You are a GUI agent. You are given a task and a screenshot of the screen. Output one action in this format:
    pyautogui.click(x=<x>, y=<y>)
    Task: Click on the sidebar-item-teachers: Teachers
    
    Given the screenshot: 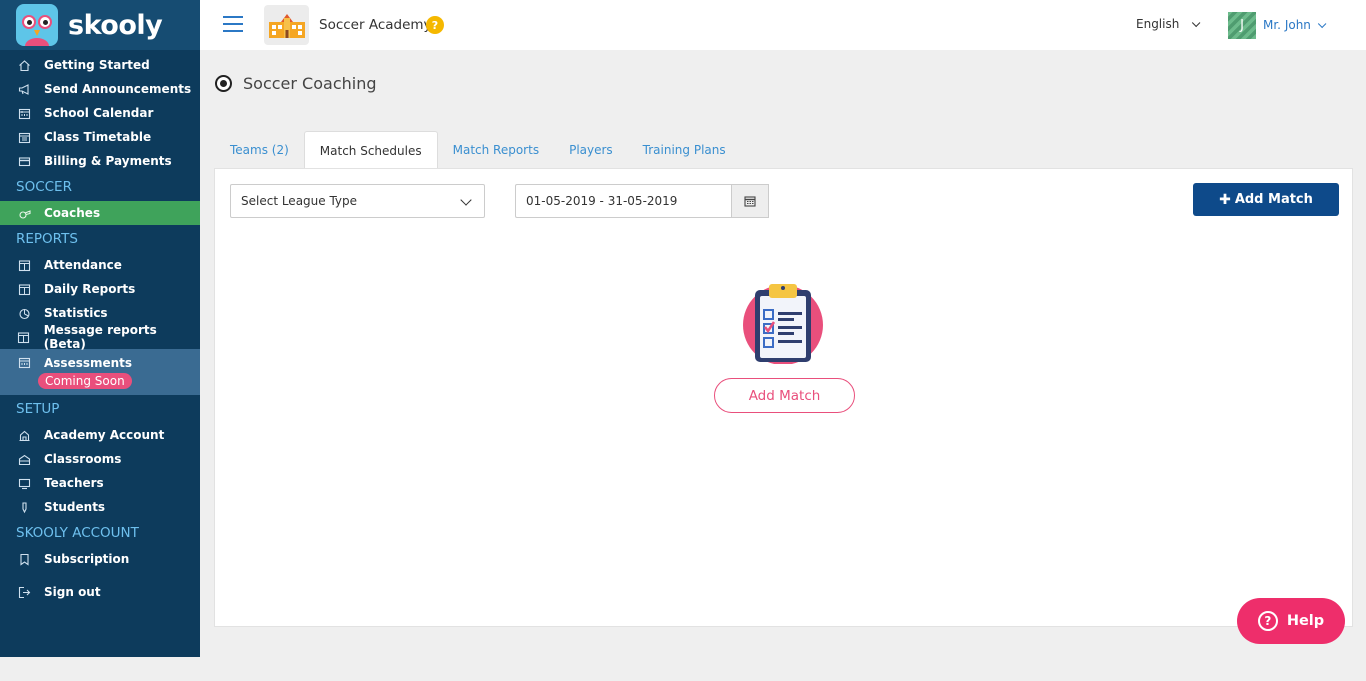 What is the action you would take?
    pyautogui.click(x=100, y=483)
    